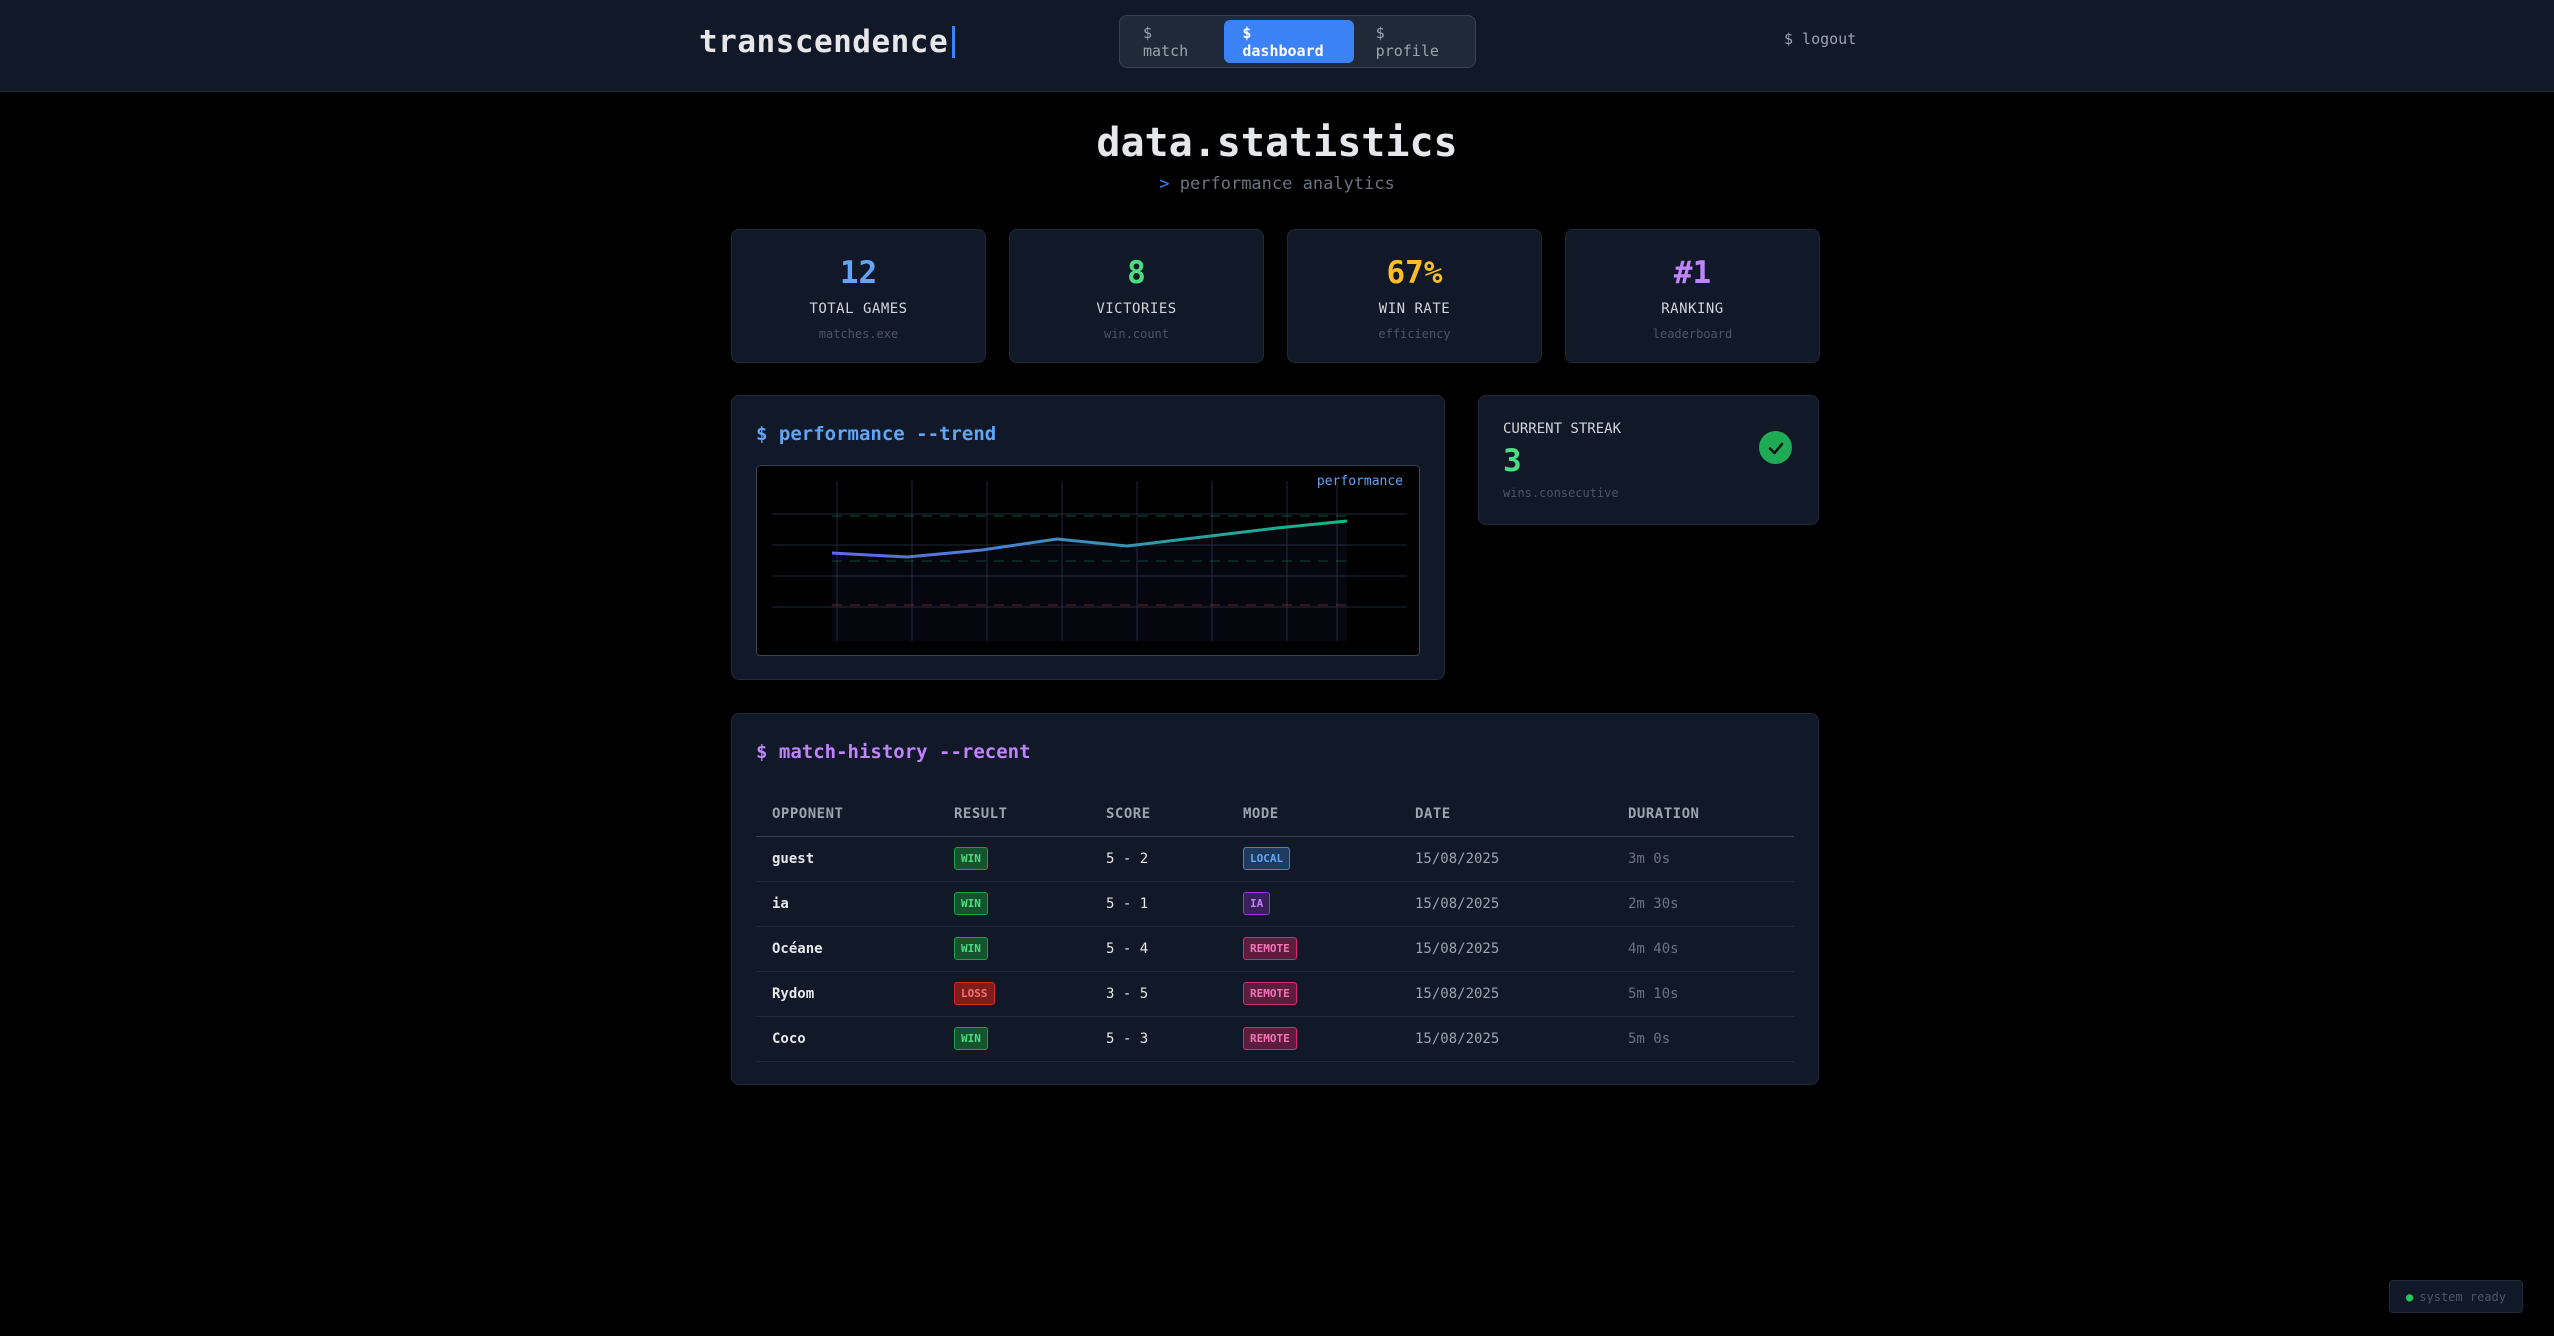 This screenshot has height=1336, width=2554. Describe the element at coordinates (858, 309) in the screenshot. I see `stat-label: TOTAL GAMES` at that location.